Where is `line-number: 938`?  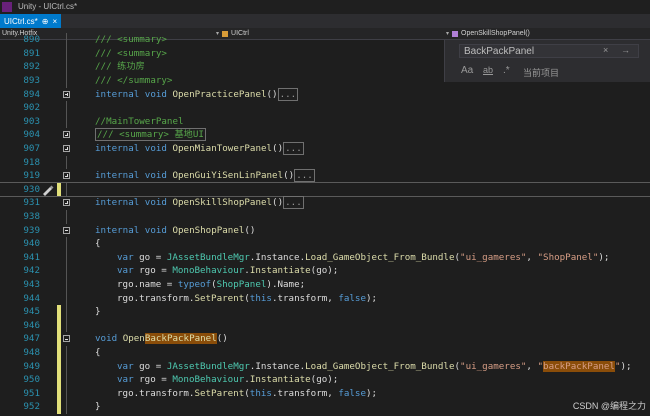
line-number: 938 is located at coordinates (31, 216).